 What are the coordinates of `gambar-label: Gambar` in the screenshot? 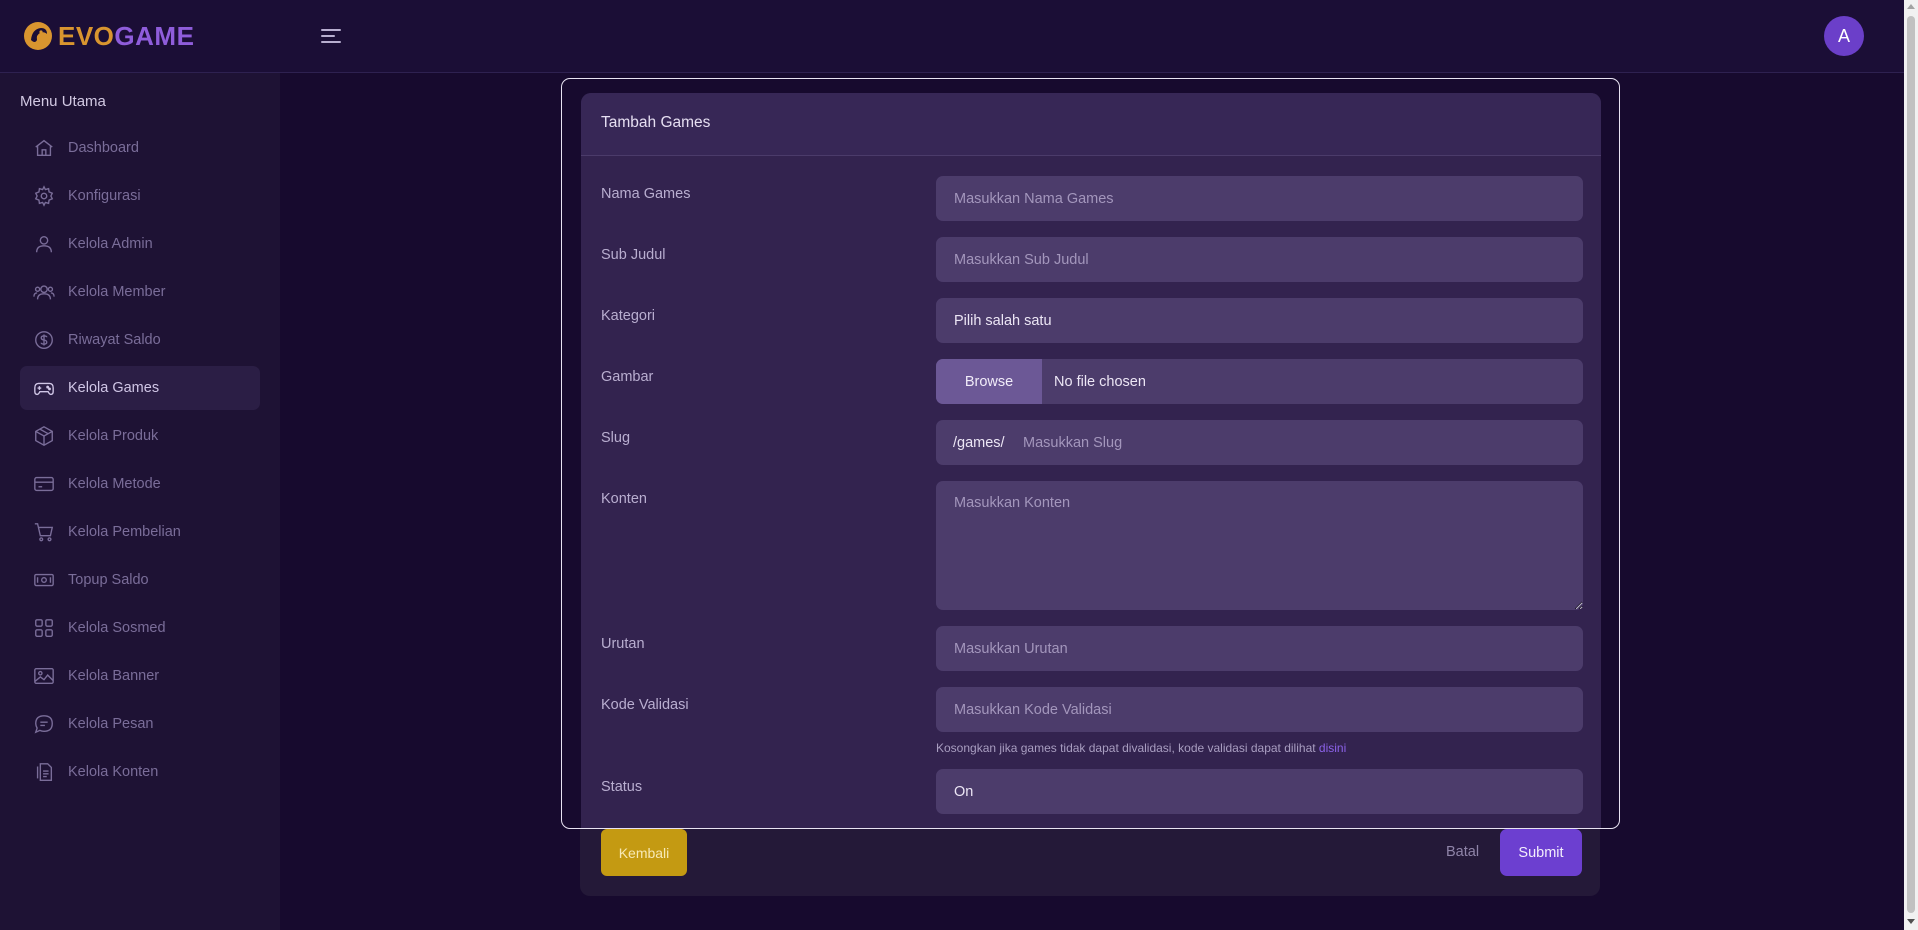 It's located at (627, 377).